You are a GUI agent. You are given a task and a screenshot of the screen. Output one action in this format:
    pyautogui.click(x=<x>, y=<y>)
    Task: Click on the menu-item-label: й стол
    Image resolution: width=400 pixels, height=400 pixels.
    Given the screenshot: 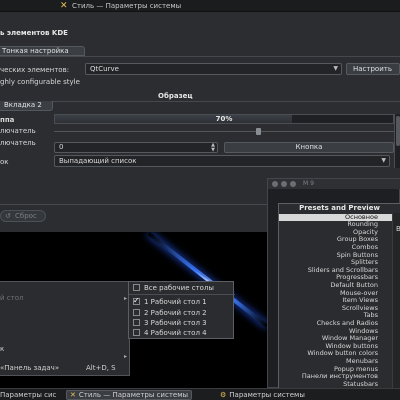 What is the action you would take?
    pyautogui.click(x=12, y=298)
    